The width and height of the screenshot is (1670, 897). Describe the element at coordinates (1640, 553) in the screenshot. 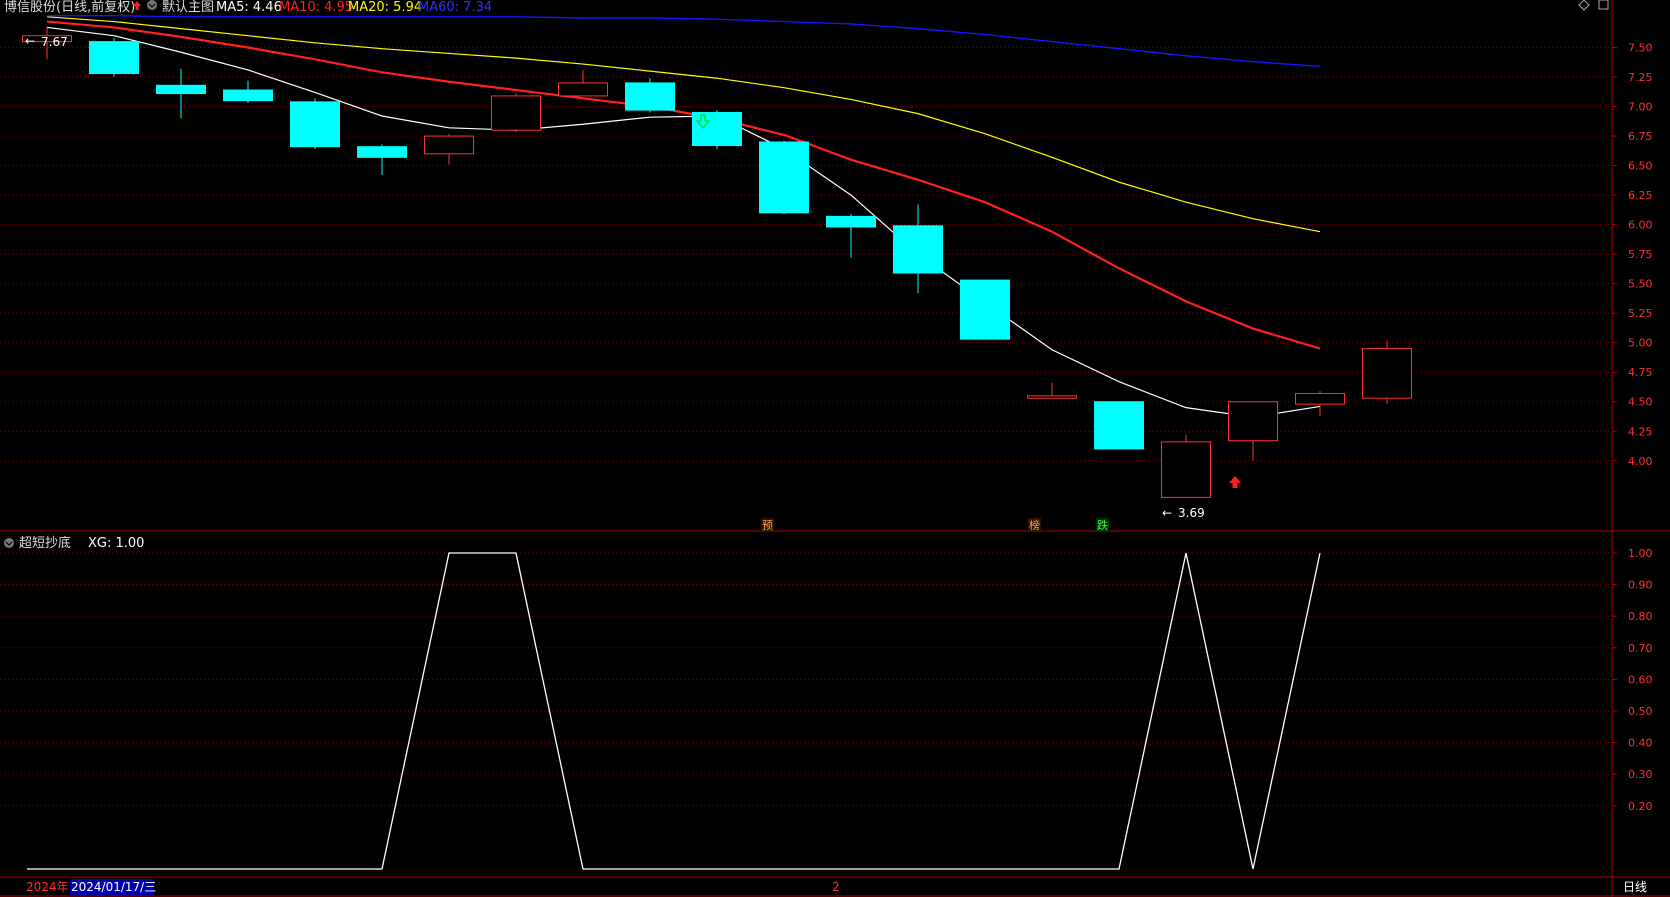

I see `xg-tick-label: 1.00` at that location.